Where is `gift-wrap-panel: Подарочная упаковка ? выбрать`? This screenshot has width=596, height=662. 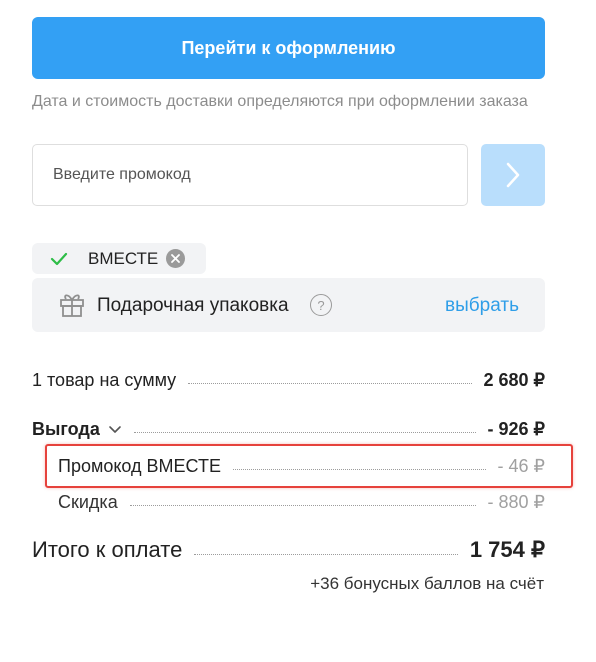 gift-wrap-panel: Подарочная упаковка ? выбрать is located at coordinates (288, 305).